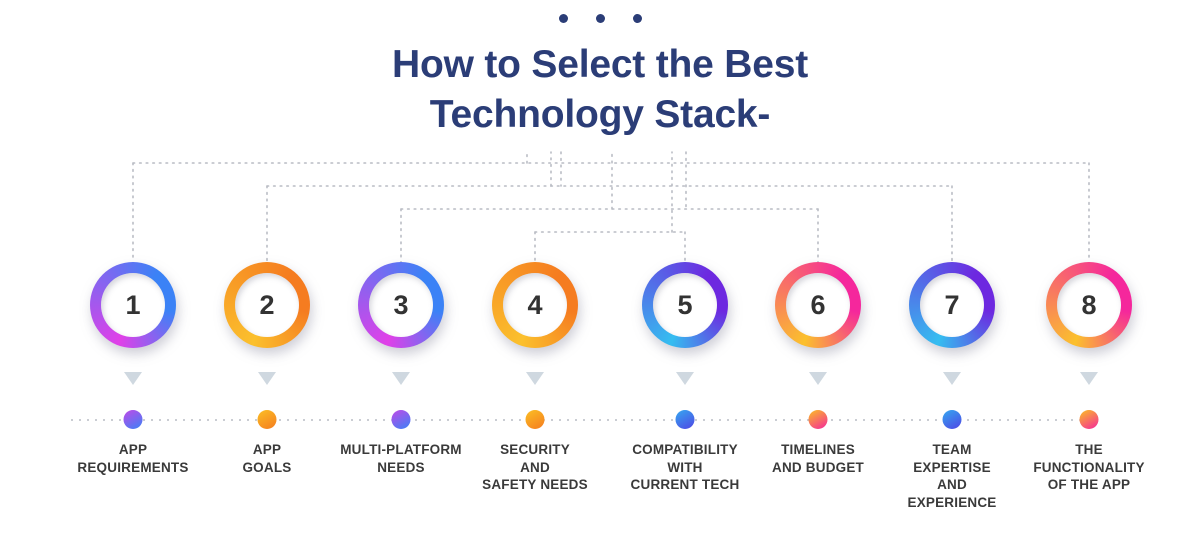 The height and width of the screenshot is (551, 1200). I want to click on step-label-8: THE FUNCTIONALITY OF THE APP, so click(1089, 467).